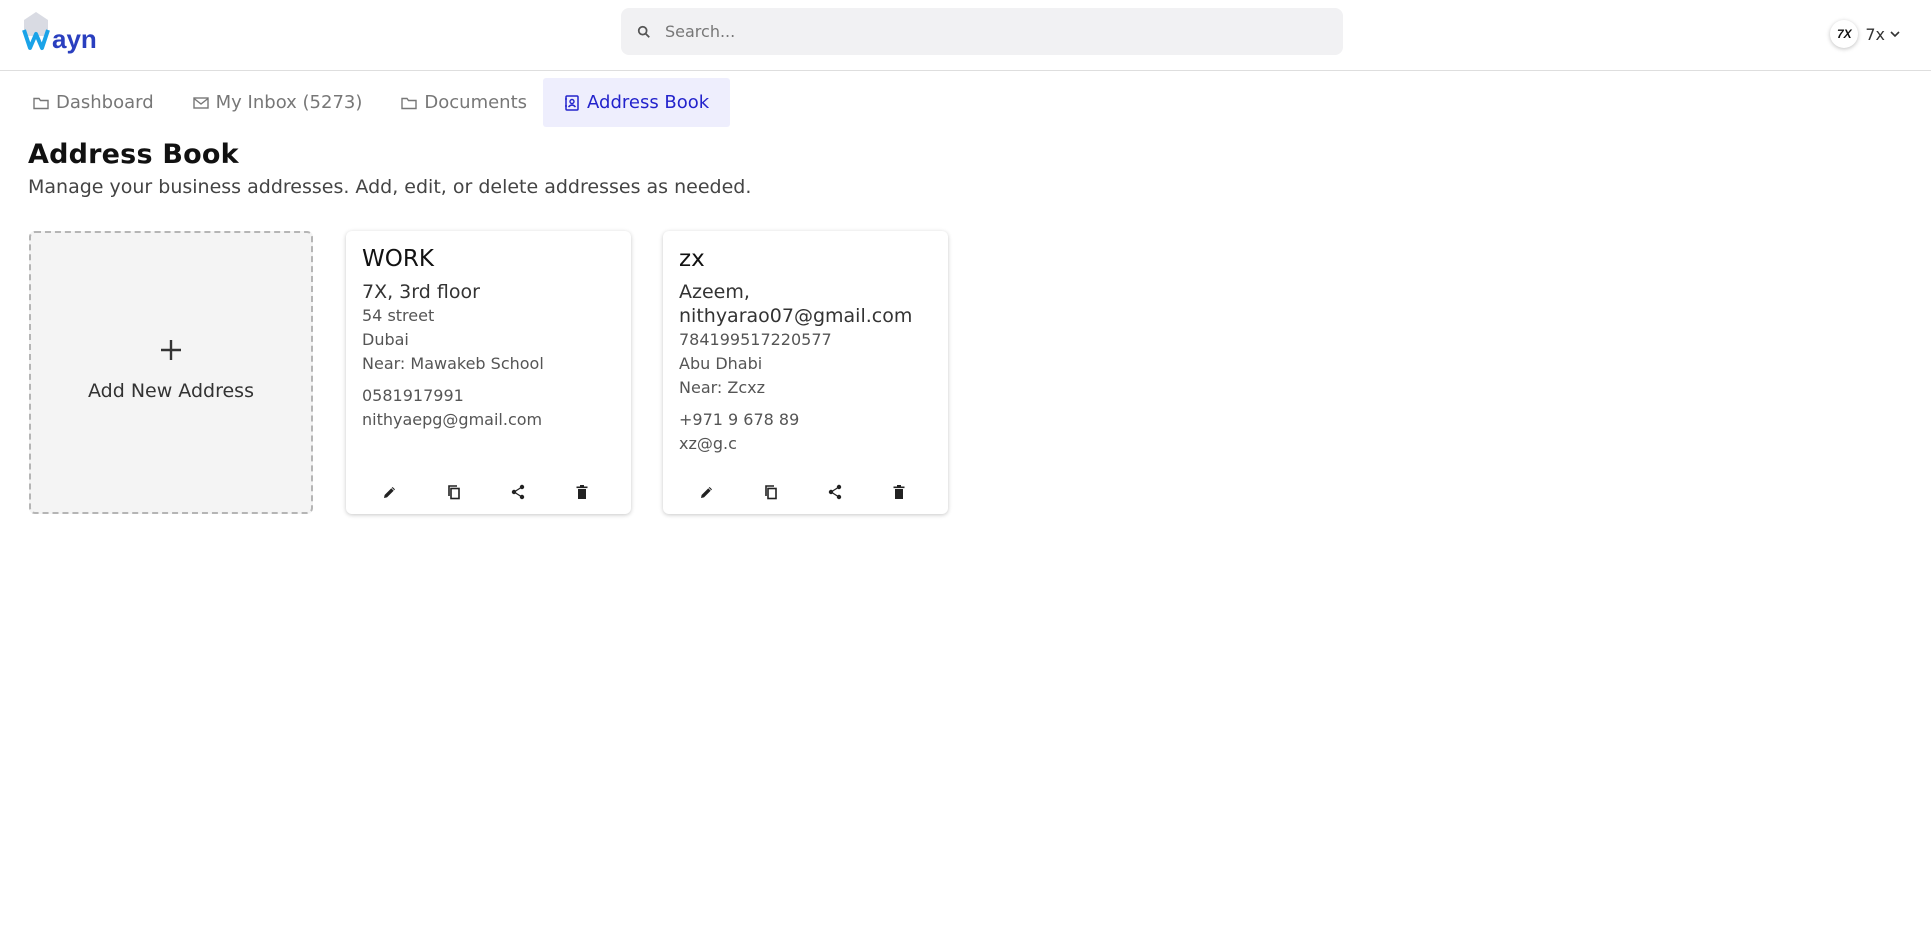 The height and width of the screenshot is (936, 1931). I want to click on address-phone: +971 9 678 89, so click(739, 419).